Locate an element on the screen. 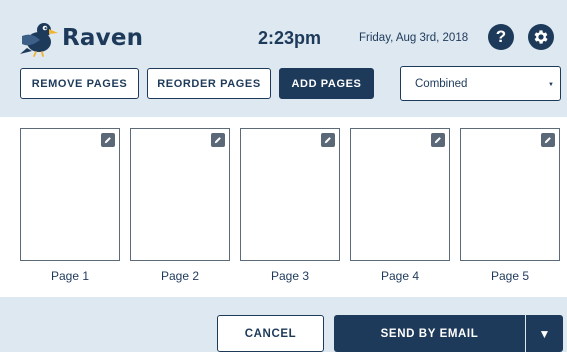  send-by-email-button: SEND BY EMAIL is located at coordinates (429, 333).